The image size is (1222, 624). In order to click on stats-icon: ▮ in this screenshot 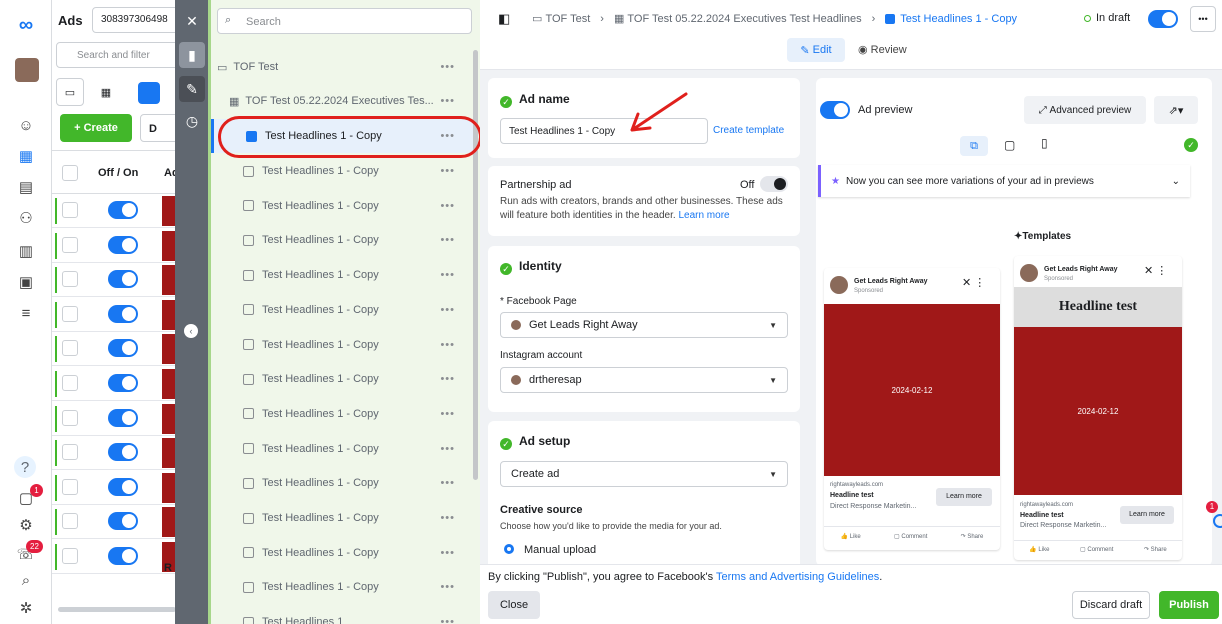, I will do `click(192, 55)`.